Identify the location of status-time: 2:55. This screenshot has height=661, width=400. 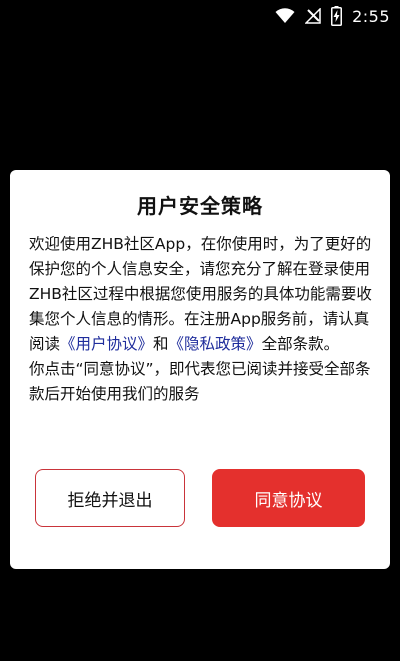
(371, 16).